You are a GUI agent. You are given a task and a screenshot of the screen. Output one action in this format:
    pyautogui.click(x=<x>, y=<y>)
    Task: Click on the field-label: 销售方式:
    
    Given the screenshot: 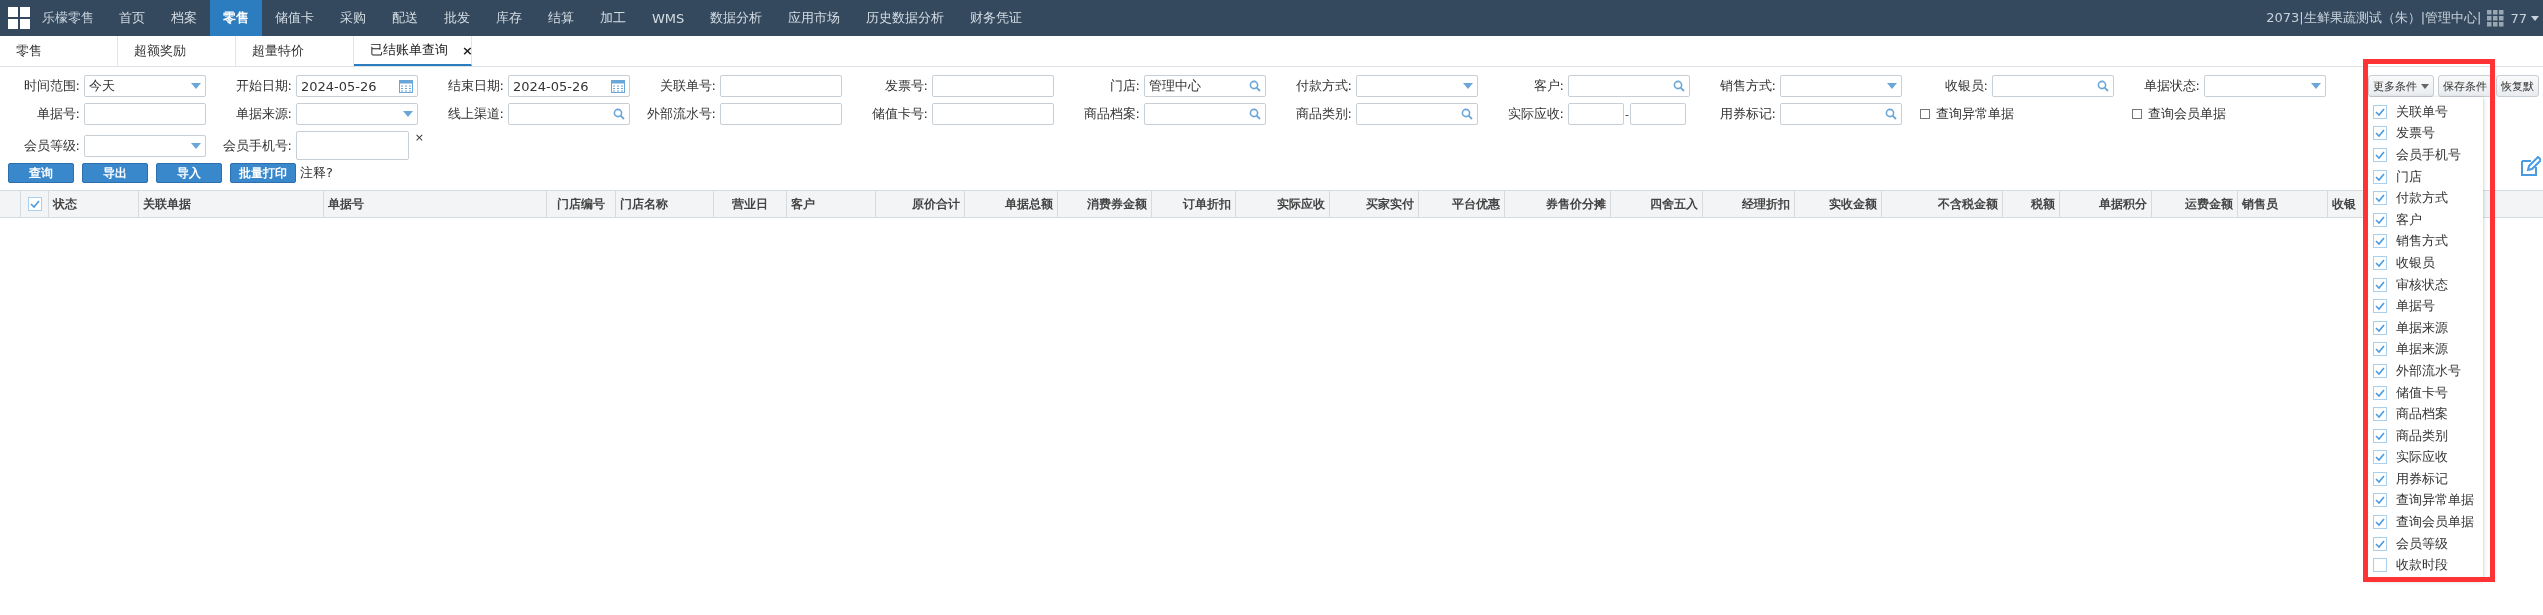 What is the action you would take?
    pyautogui.click(x=1747, y=86)
    